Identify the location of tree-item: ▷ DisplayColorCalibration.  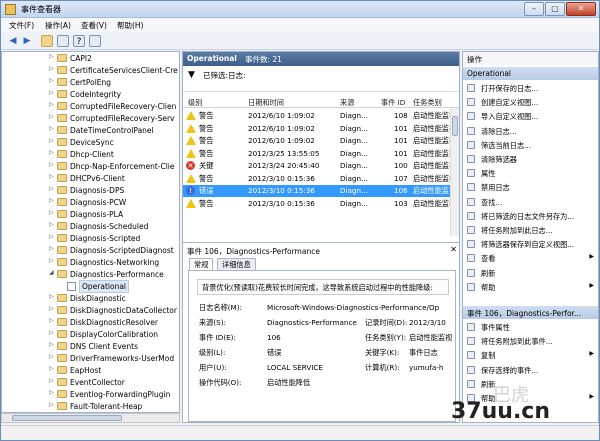
(90, 334).